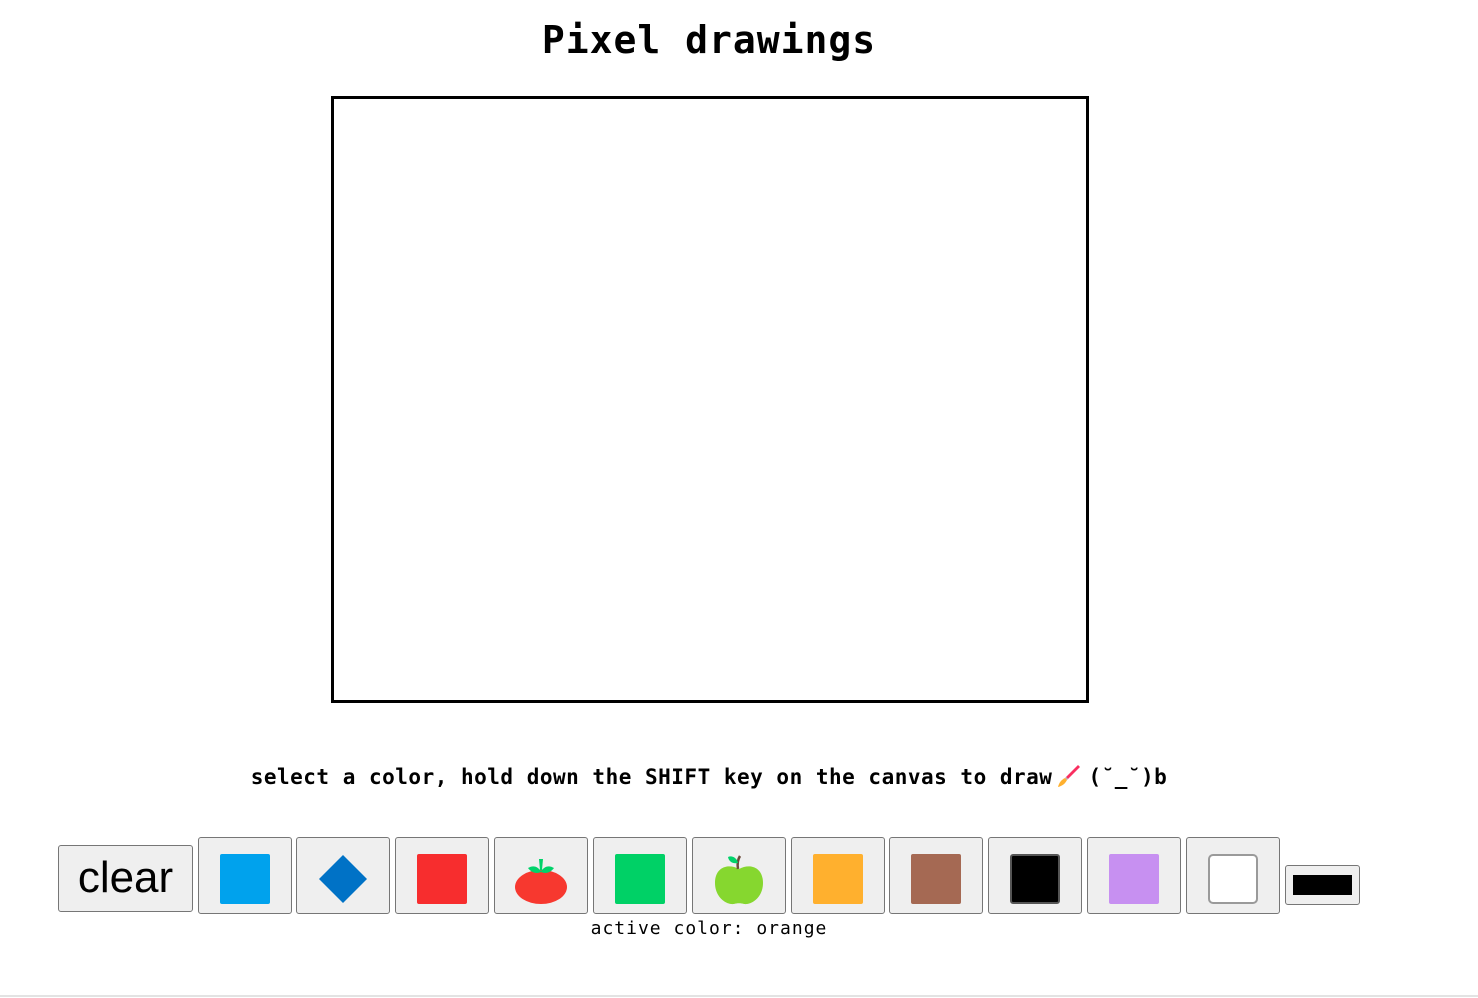 This screenshot has width=1478, height=998. I want to click on color-button-black, so click(1035, 875).